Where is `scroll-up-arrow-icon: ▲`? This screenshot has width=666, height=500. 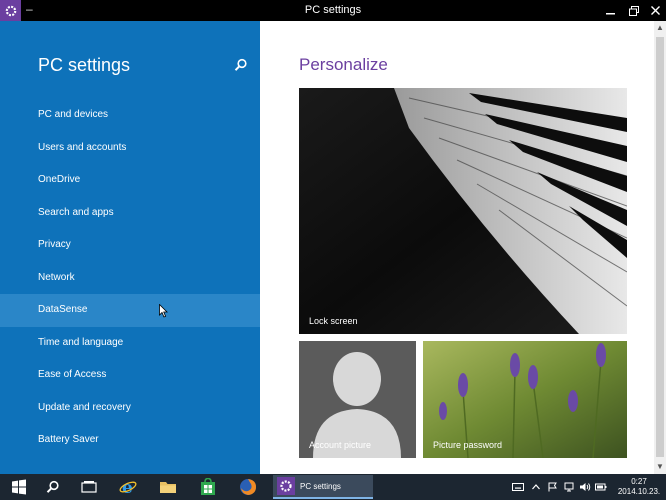
scroll-up-arrow-icon: ▲ is located at coordinates (660, 28).